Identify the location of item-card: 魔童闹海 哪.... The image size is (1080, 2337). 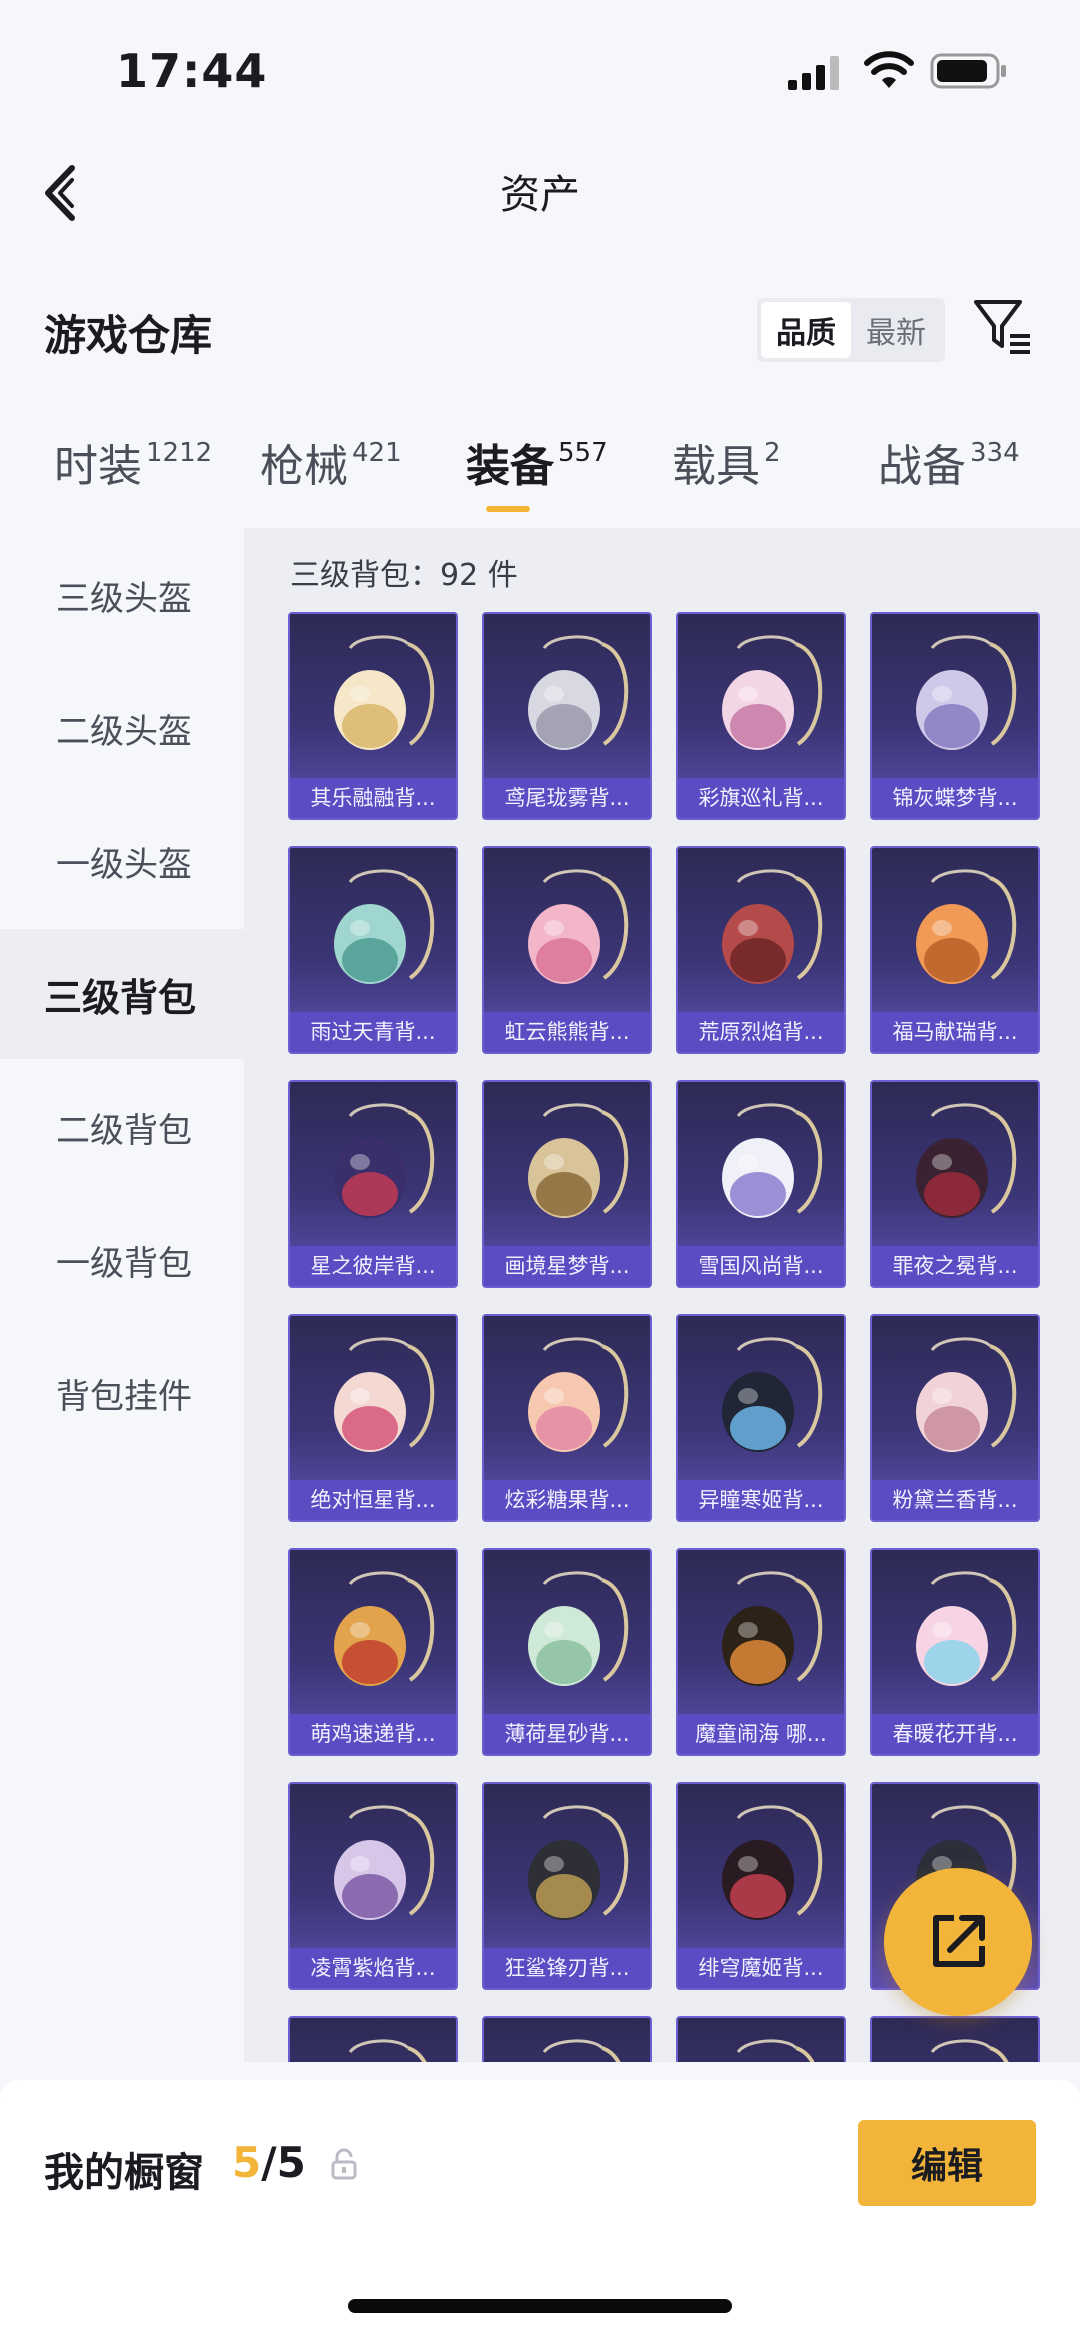
(761, 1652).